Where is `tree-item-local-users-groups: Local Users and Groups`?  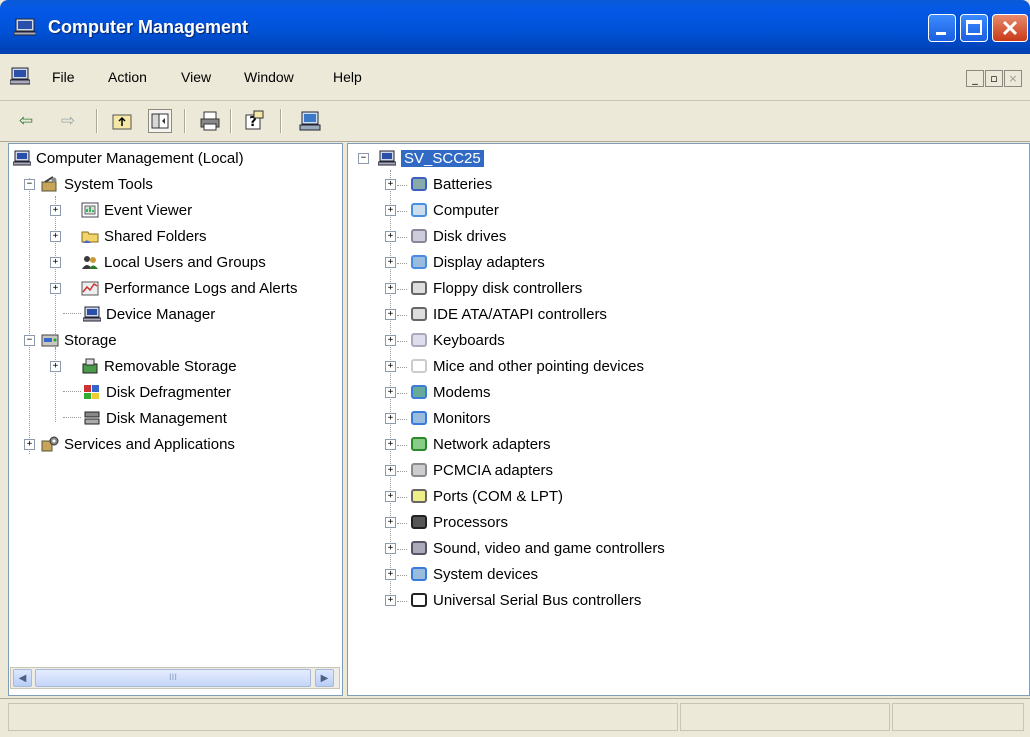
tree-item-local-users-groups: Local Users and Groups is located at coordinates (173, 264).